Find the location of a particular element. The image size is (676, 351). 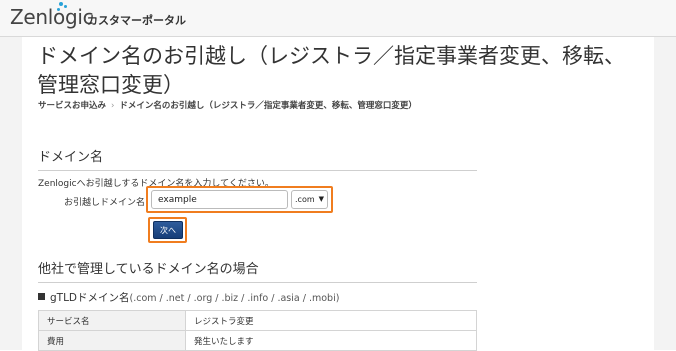

logo-dots-icon is located at coordinates (62, 7).